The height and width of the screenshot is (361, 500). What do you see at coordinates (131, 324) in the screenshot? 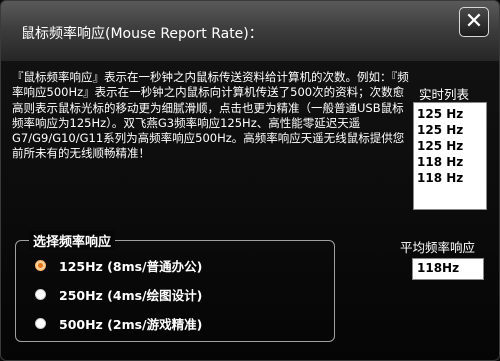
I see `radio-label-500hz: 500Hz (2ms/游戏精准)` at bounding box center [131, 324].